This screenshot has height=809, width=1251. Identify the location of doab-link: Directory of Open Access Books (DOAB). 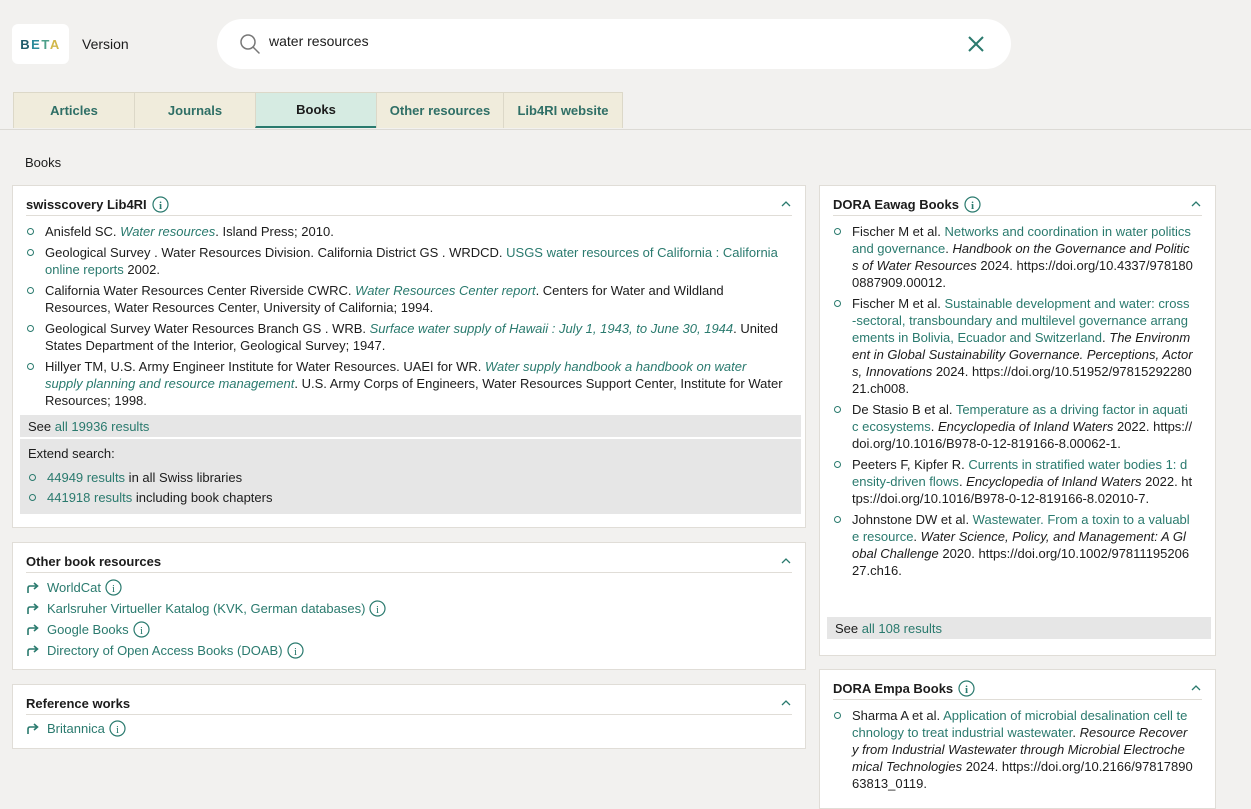
(165, 650).